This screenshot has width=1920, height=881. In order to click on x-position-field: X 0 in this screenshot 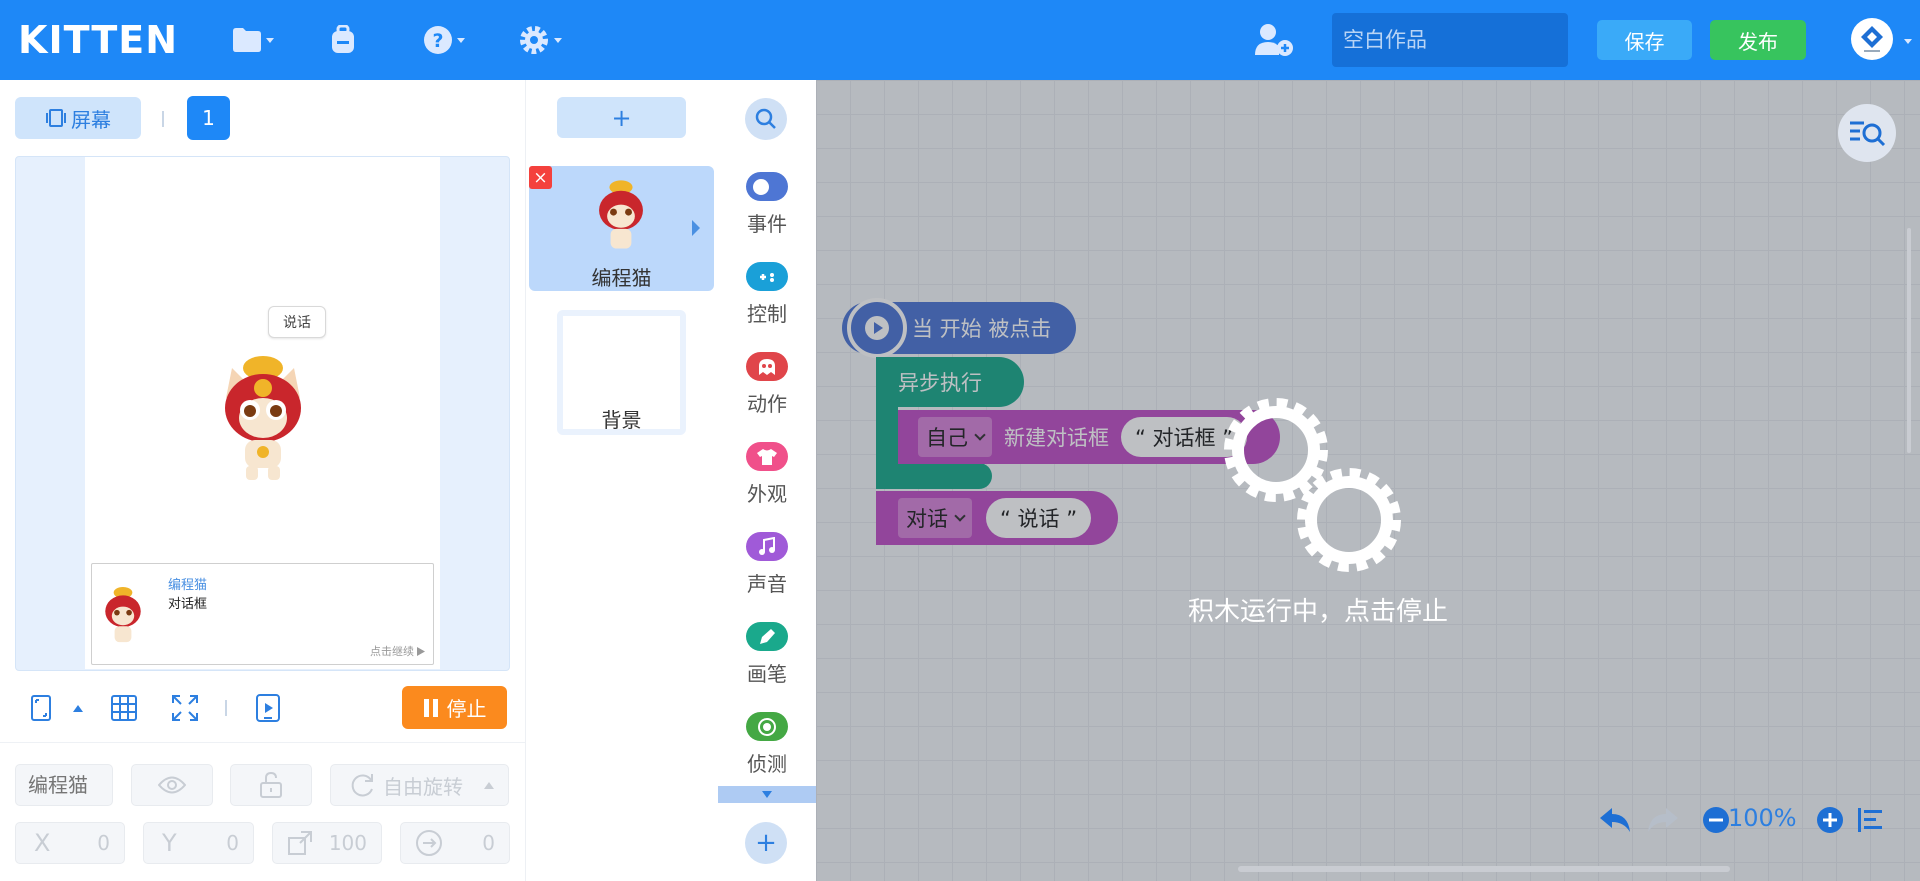, I will do `click(70, 843)`.